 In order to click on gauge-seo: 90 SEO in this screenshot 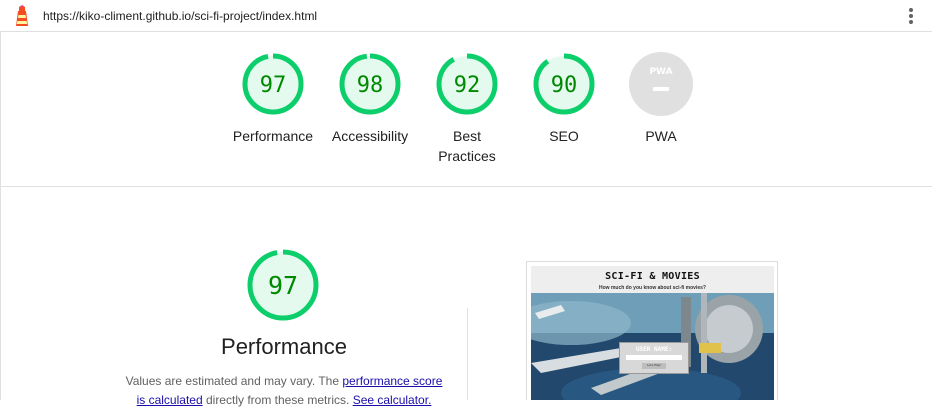, I will do `click(564, 99)`.